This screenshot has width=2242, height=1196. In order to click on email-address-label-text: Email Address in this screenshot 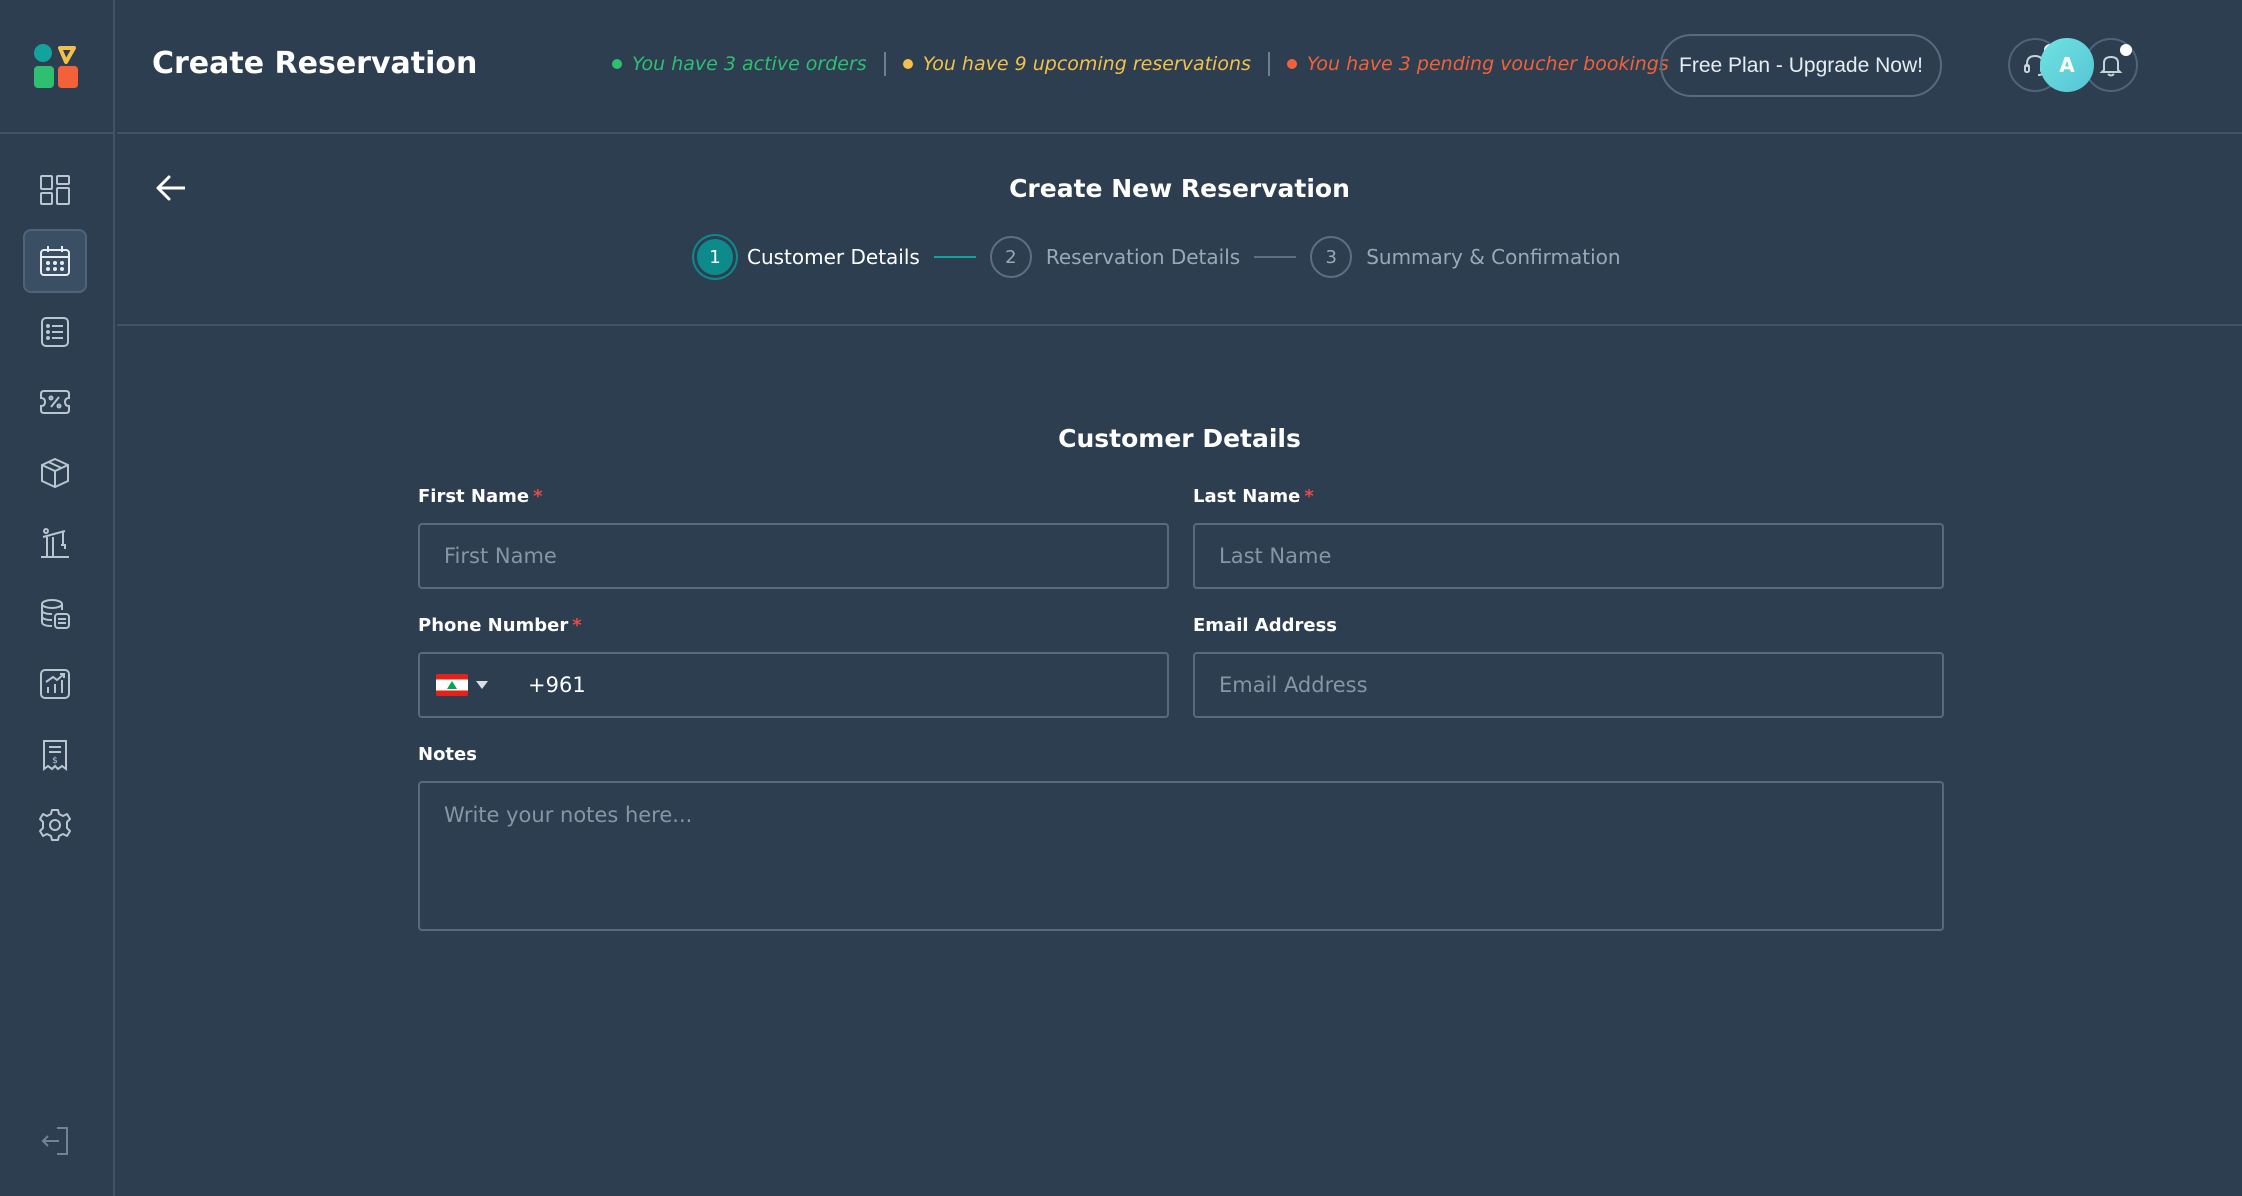, I will do `click(1265, 625)`.